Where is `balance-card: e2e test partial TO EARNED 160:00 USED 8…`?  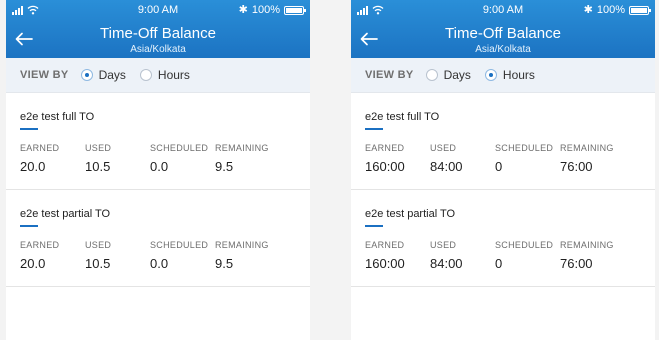
balance-card: e2e test partial TO EARNED 160:00 USED 8… is located at coordinates (503, 238).